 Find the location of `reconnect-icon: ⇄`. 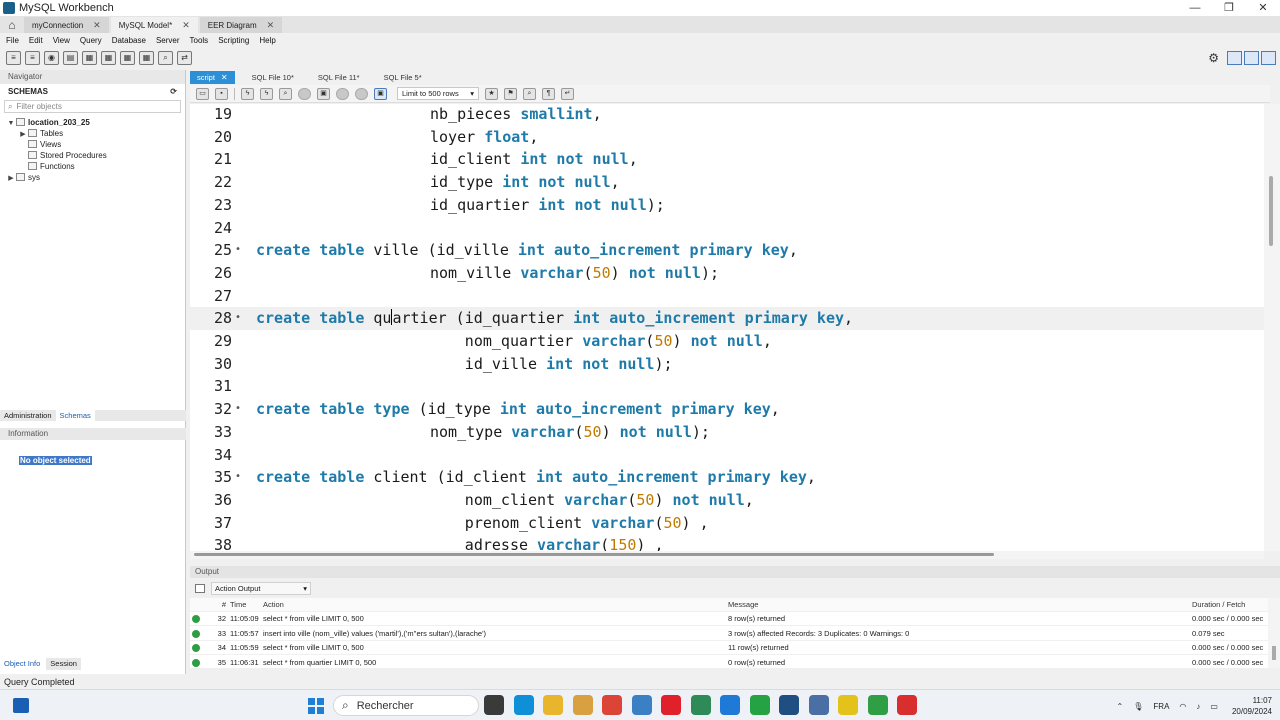

reconnect-icon: ⇄ is located at coordinates (184, 58).